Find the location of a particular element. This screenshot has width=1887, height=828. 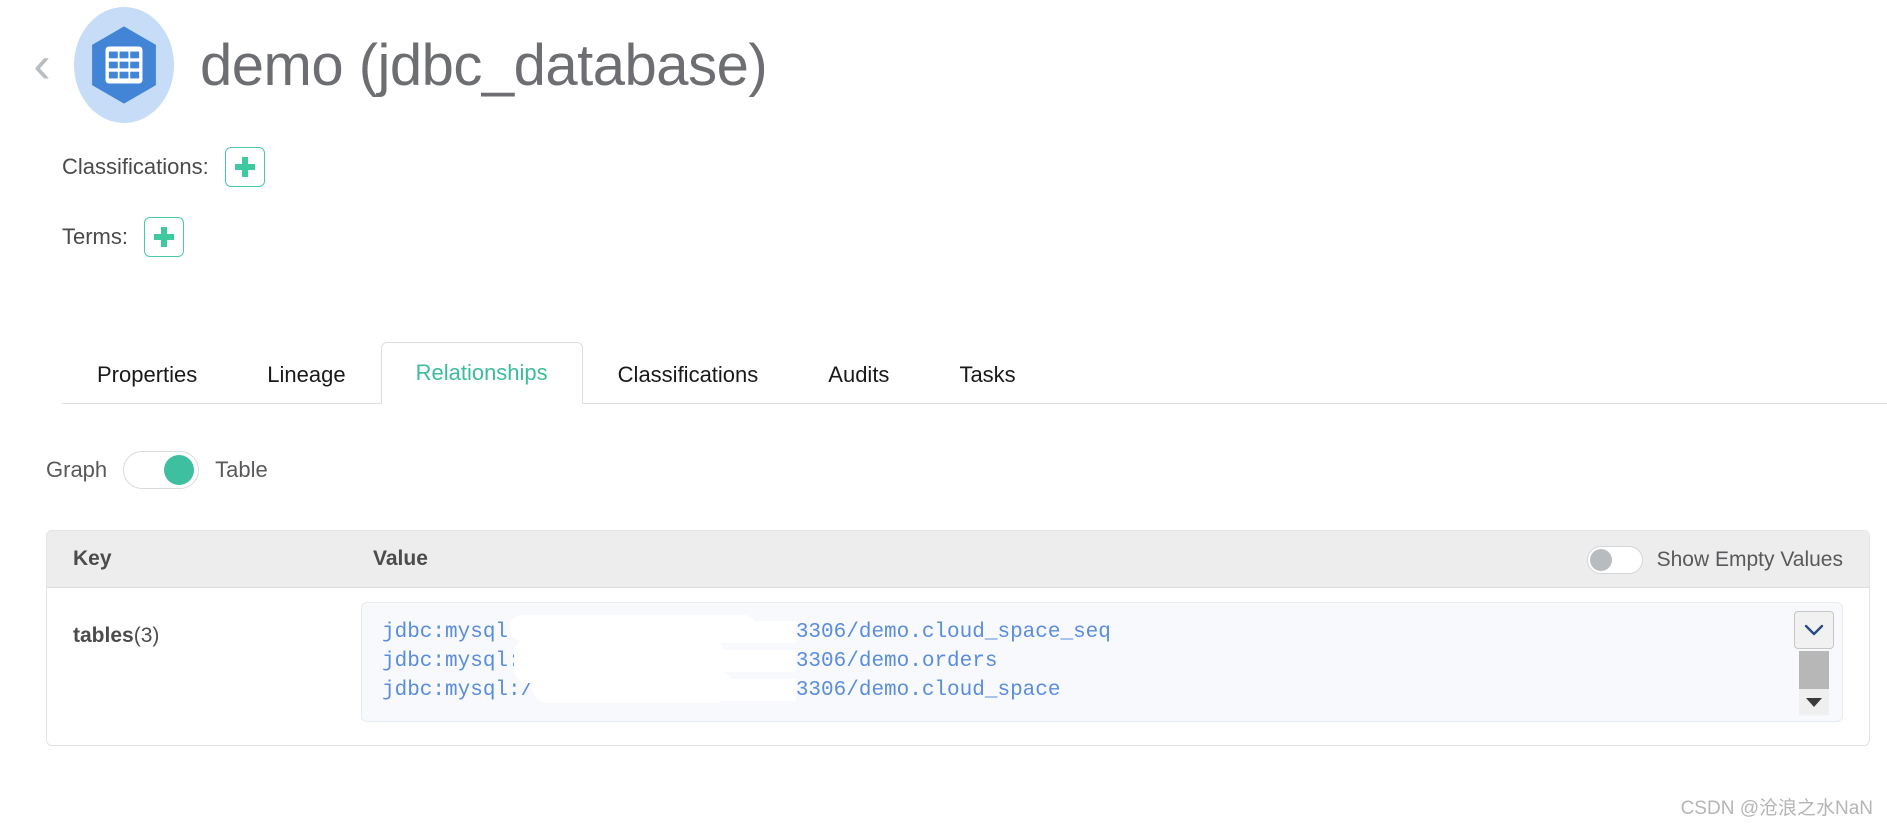

entity-icon is located at coordinates (124, 65).